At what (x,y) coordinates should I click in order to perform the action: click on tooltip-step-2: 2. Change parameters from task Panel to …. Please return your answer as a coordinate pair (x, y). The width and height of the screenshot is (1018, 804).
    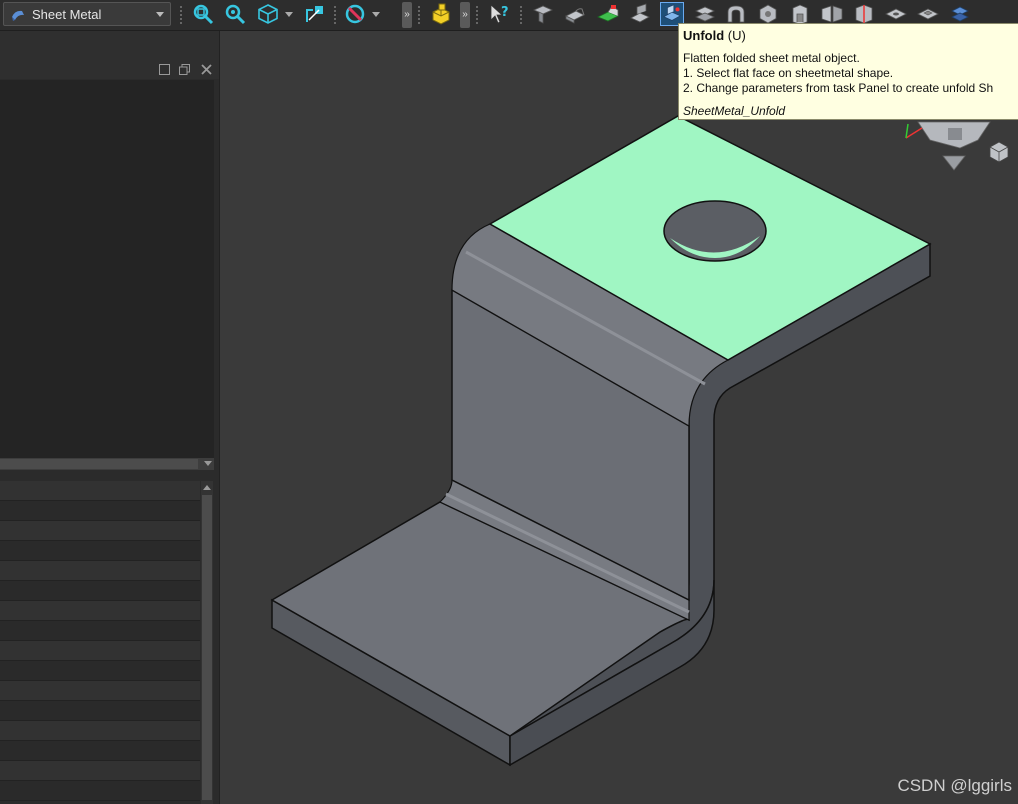
    Looking at the image, I should click on (838, 88).